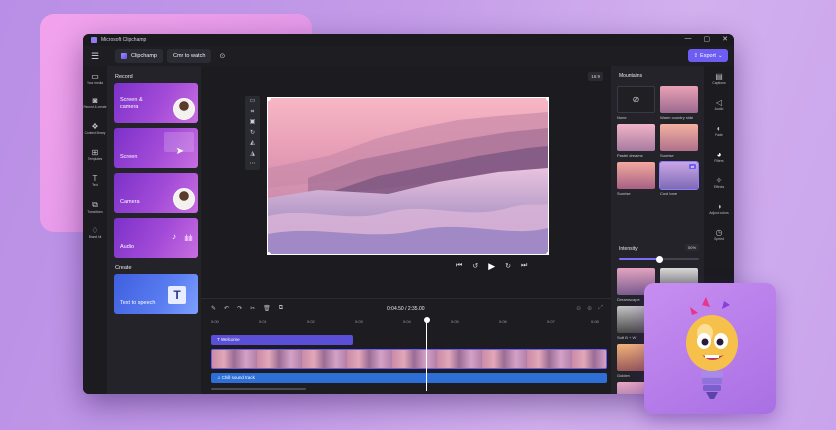  Describe the element at coordinates (156, 238) in the screenshot. I see `audio-card: Audio ♪ ılıılı` at that location.